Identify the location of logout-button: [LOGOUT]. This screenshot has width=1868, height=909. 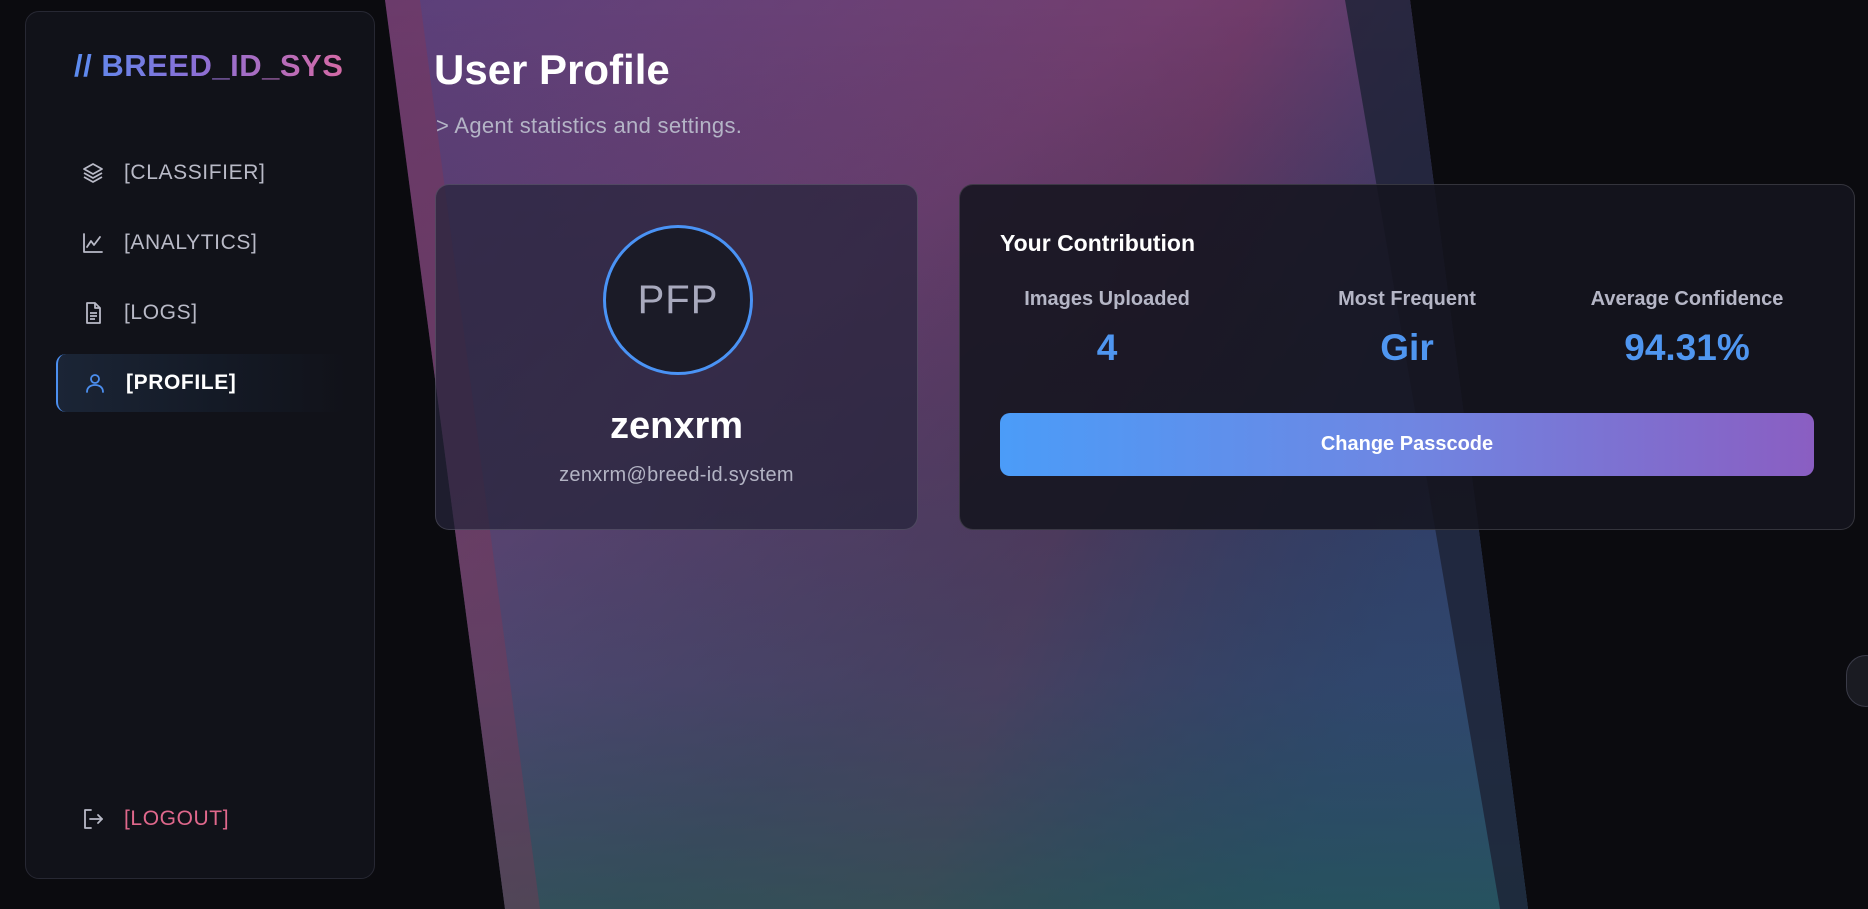
(201, 819).